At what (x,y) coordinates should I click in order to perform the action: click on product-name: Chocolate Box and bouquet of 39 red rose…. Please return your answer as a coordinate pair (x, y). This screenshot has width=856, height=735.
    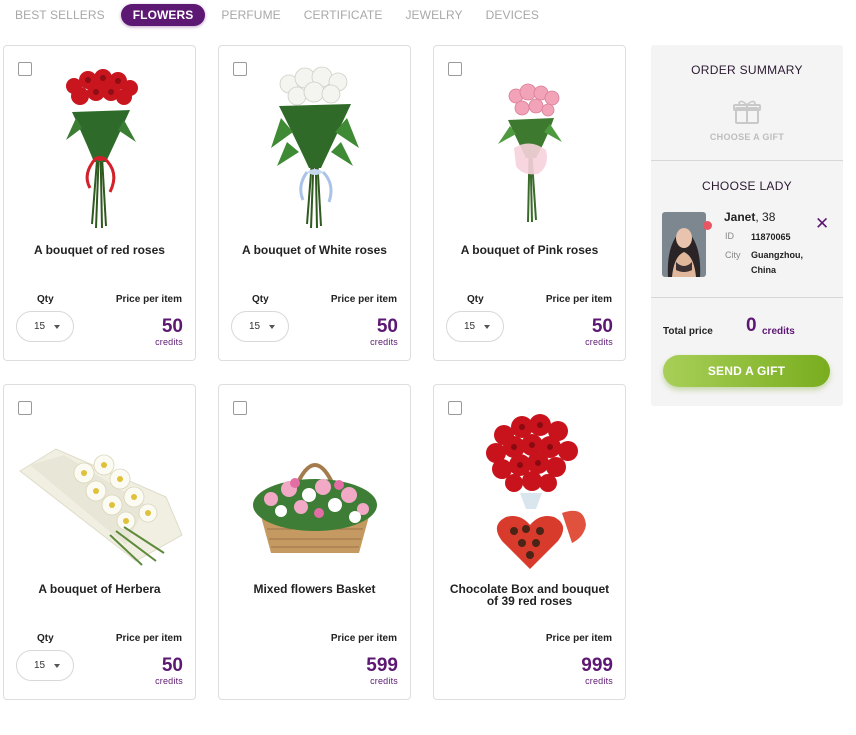
    Looking at the image, I should click on (529, 595).